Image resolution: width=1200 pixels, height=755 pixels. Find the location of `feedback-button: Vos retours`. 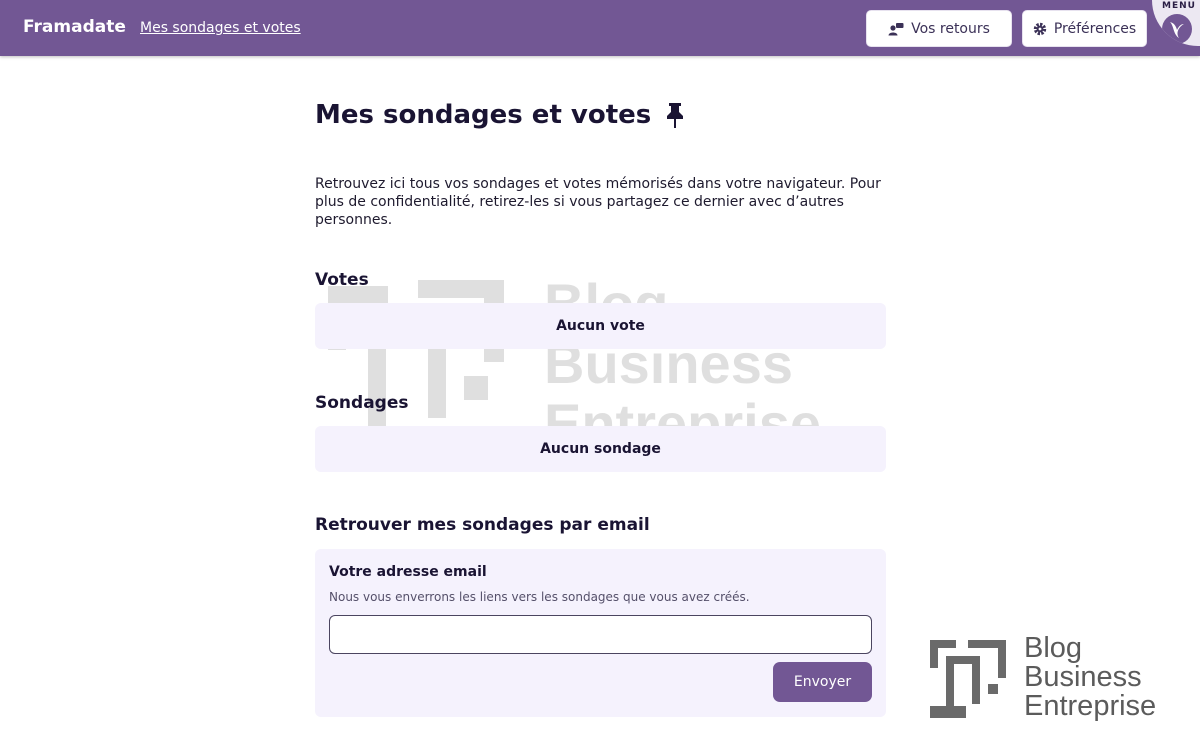

feedback-button: Vos retours is located at coordinates (939, 28).